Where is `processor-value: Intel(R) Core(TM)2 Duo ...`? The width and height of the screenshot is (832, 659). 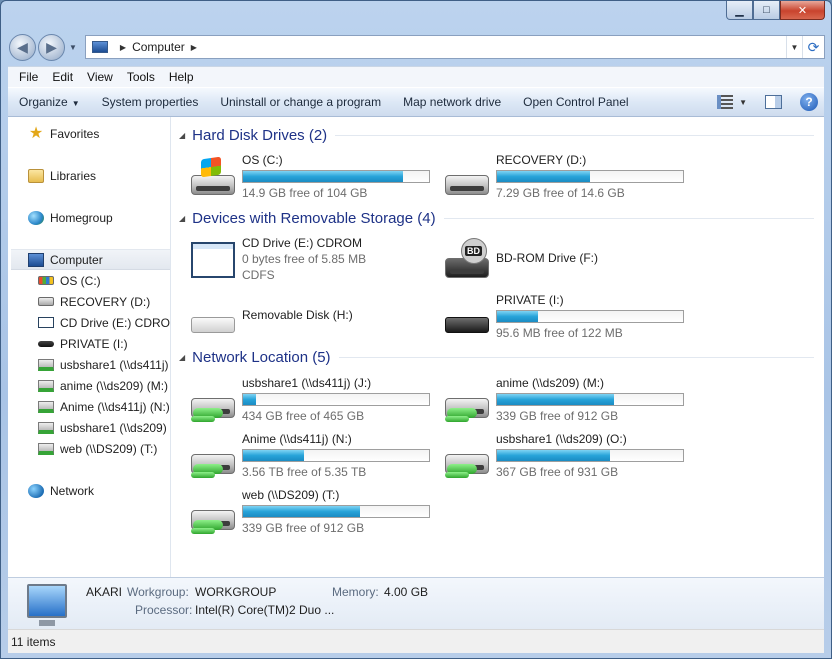
processor-value: Intel(R) Core(TM)2 Duo ... is located at coordinates (265, 610).